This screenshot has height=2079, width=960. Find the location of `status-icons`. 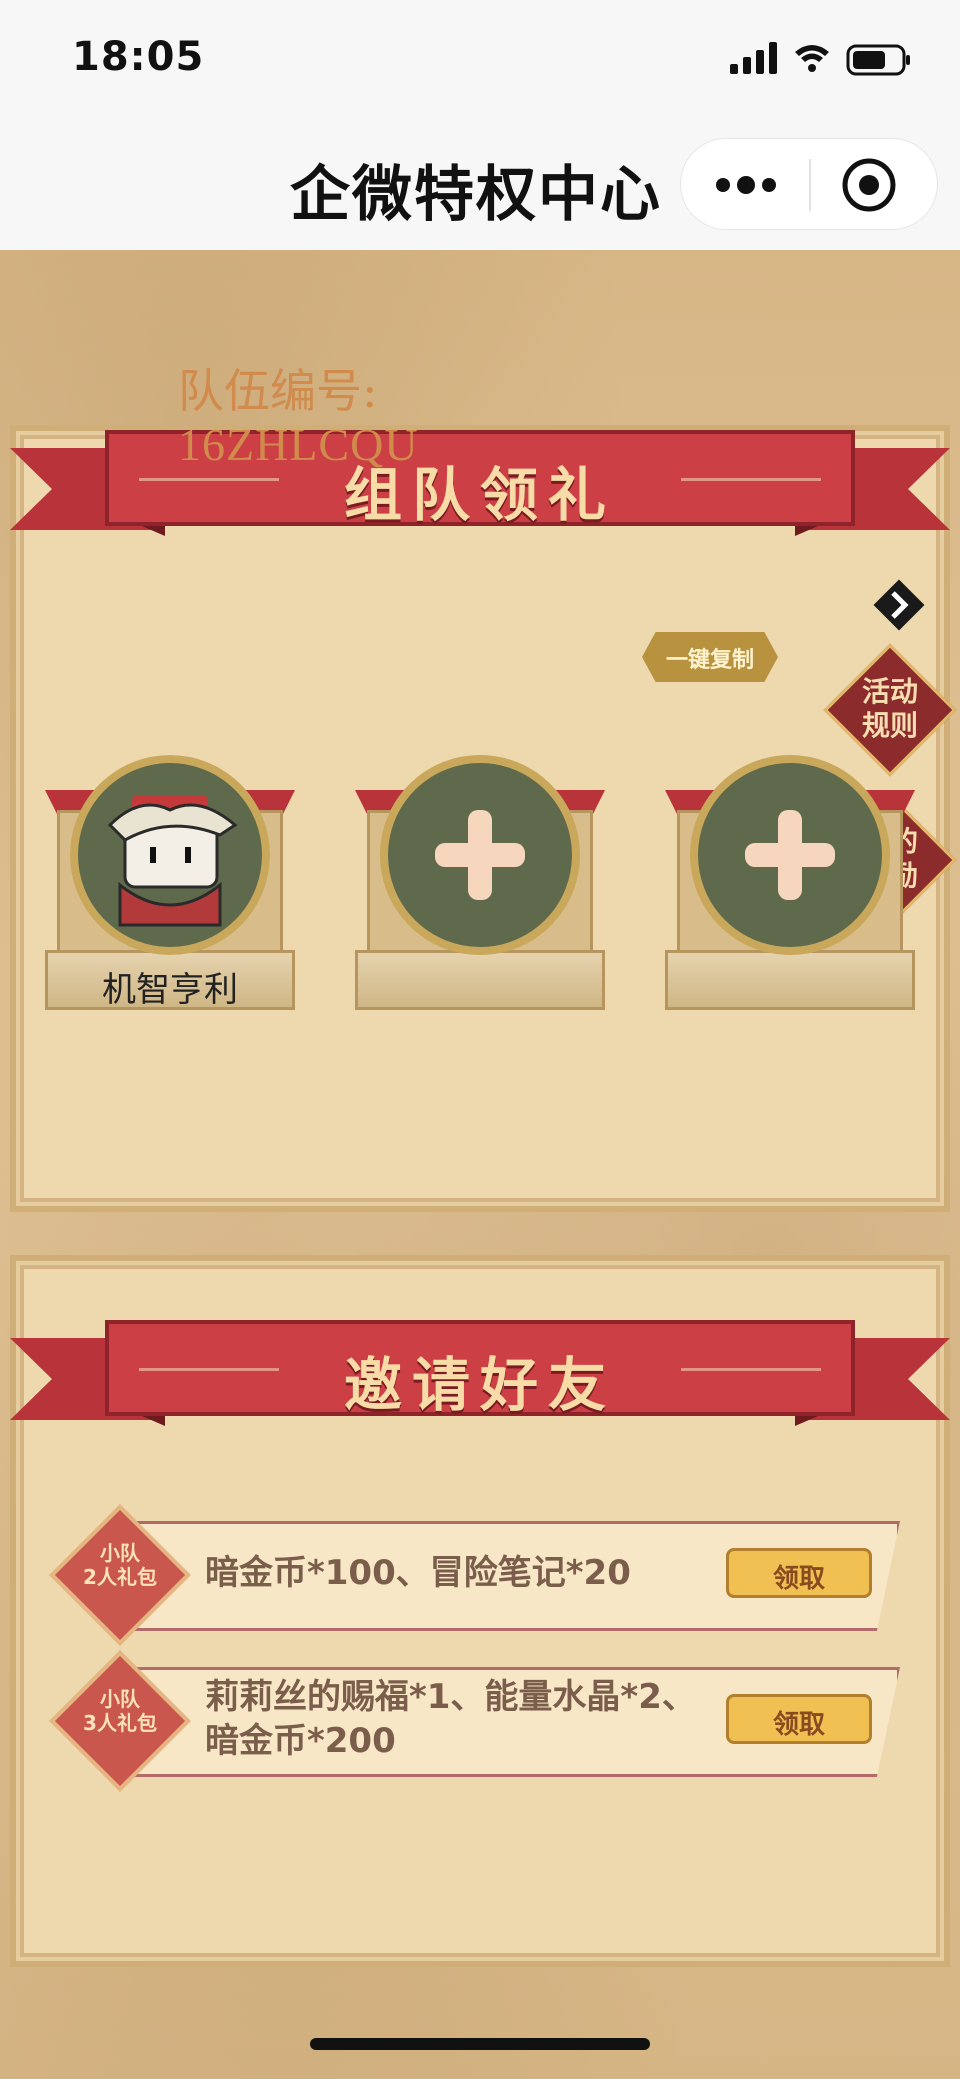

status-icons is located at coordinates (820, 59).